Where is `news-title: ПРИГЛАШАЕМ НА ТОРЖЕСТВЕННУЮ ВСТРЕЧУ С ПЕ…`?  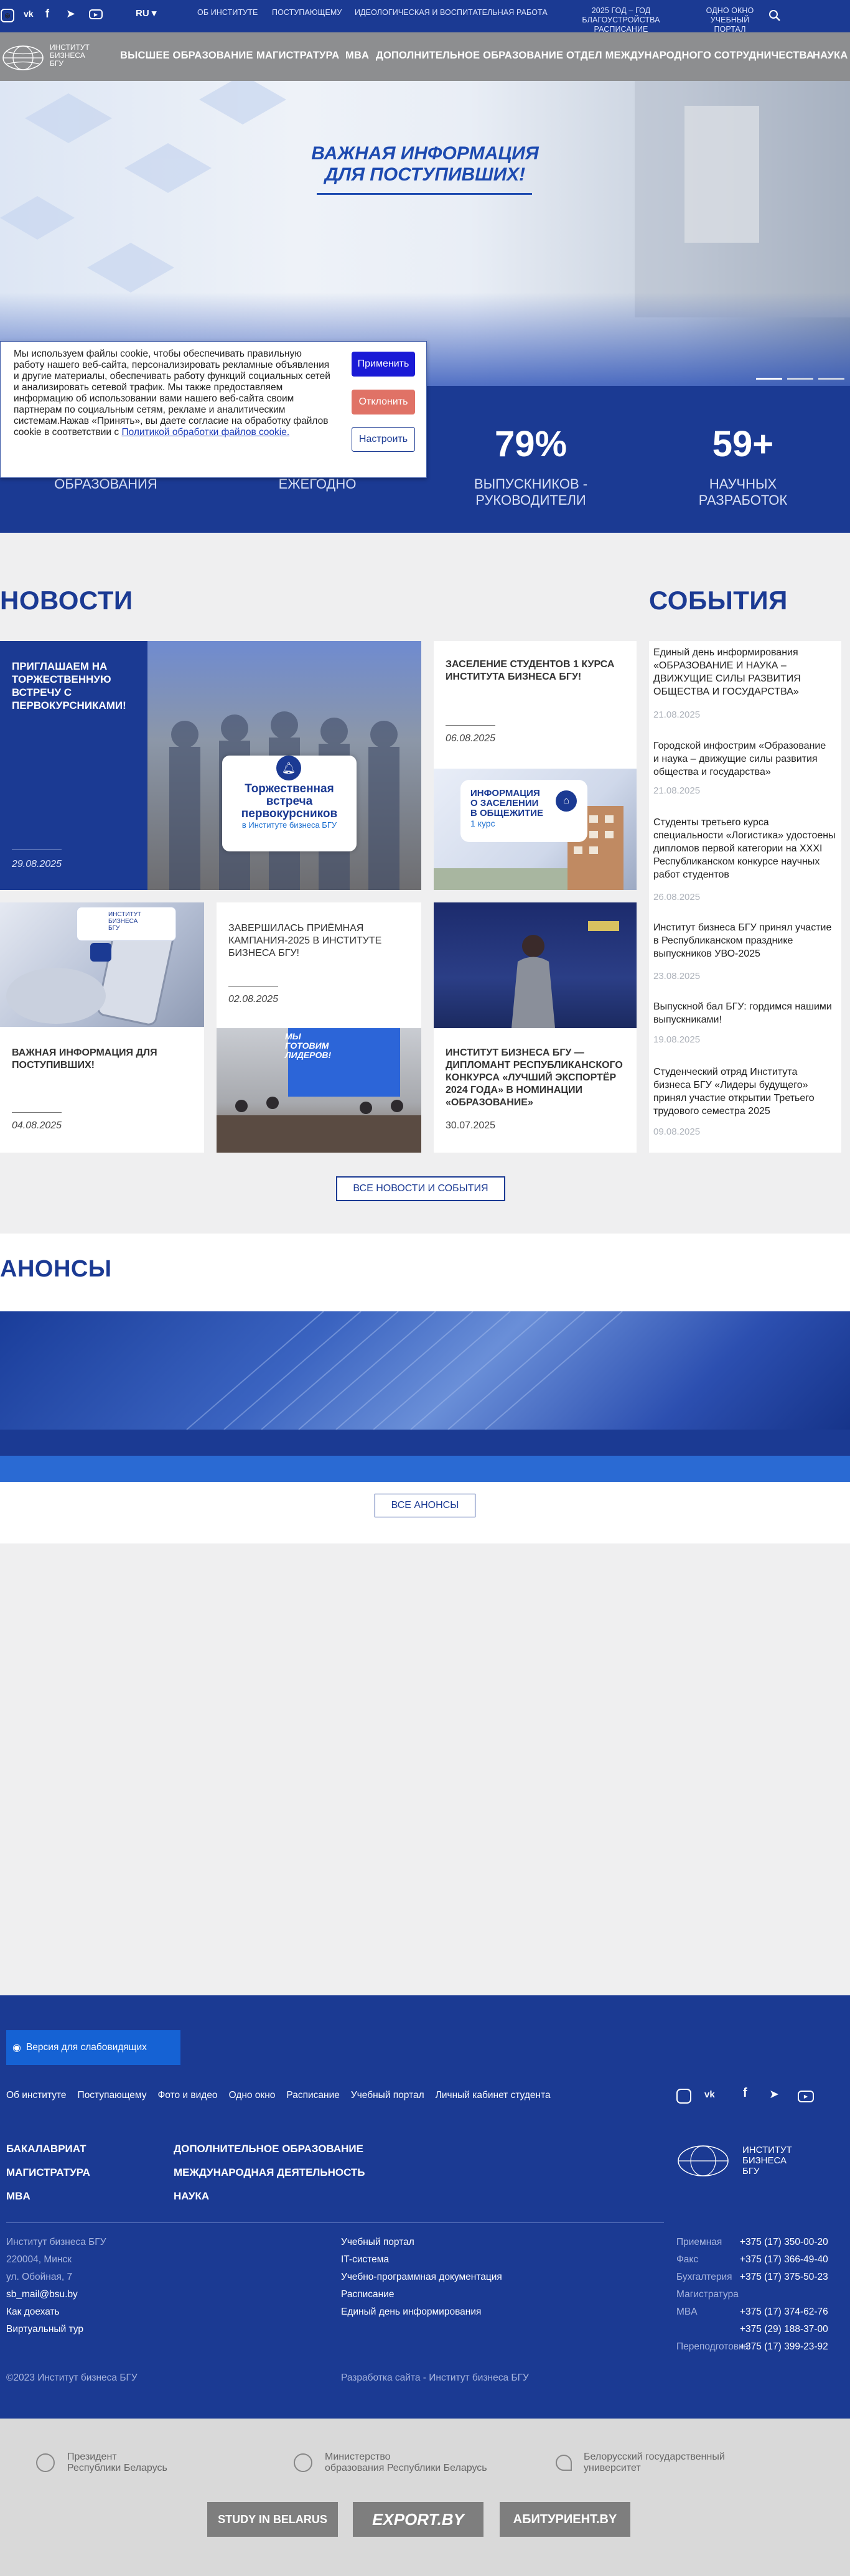
news-title: ПРИГЛАШАЕМ НА ТОРЖЕСТВЕННУЮ ВСТРЕЧУ С ПЕ… is located at coordinates (74, 686).